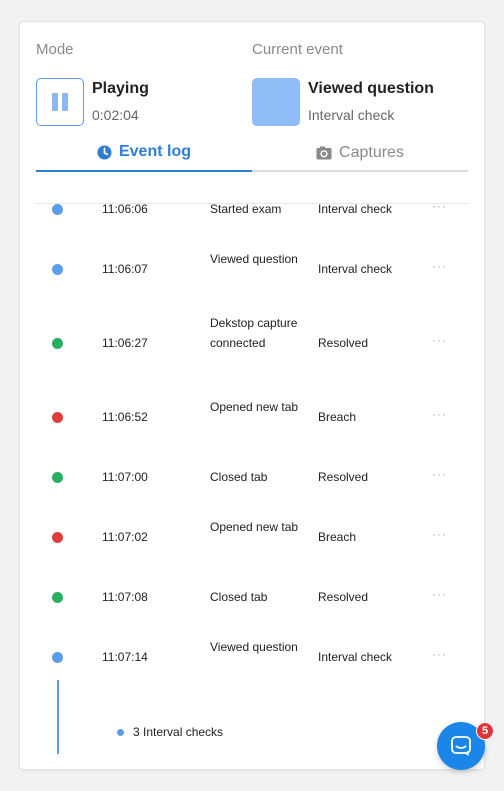  I want to click on event-row: 11:07:08 Closed tab Resolved ···, so click(252, 597).